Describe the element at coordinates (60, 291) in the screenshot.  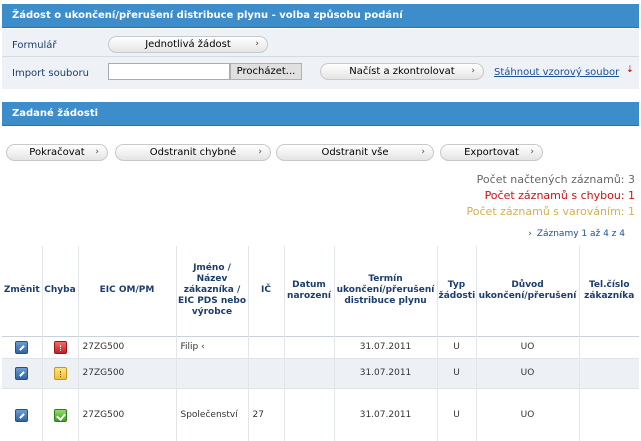
I see `column-header: Chyba` at that location.